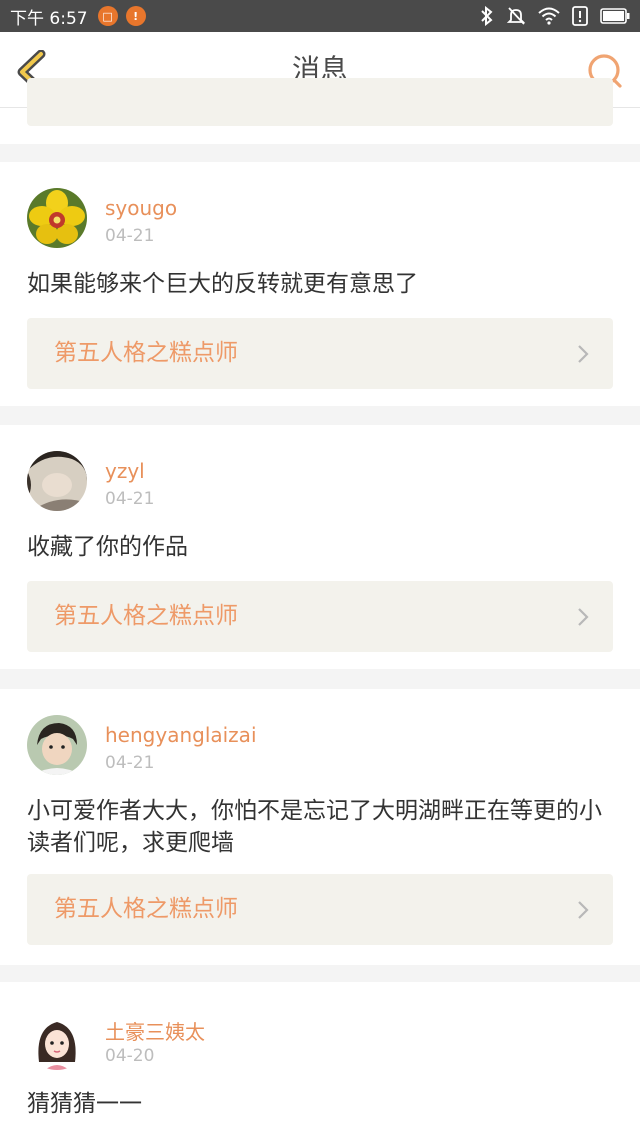 This screenshot has width=640, height=1142. I want to click on battery-icon, so click(615, 16).